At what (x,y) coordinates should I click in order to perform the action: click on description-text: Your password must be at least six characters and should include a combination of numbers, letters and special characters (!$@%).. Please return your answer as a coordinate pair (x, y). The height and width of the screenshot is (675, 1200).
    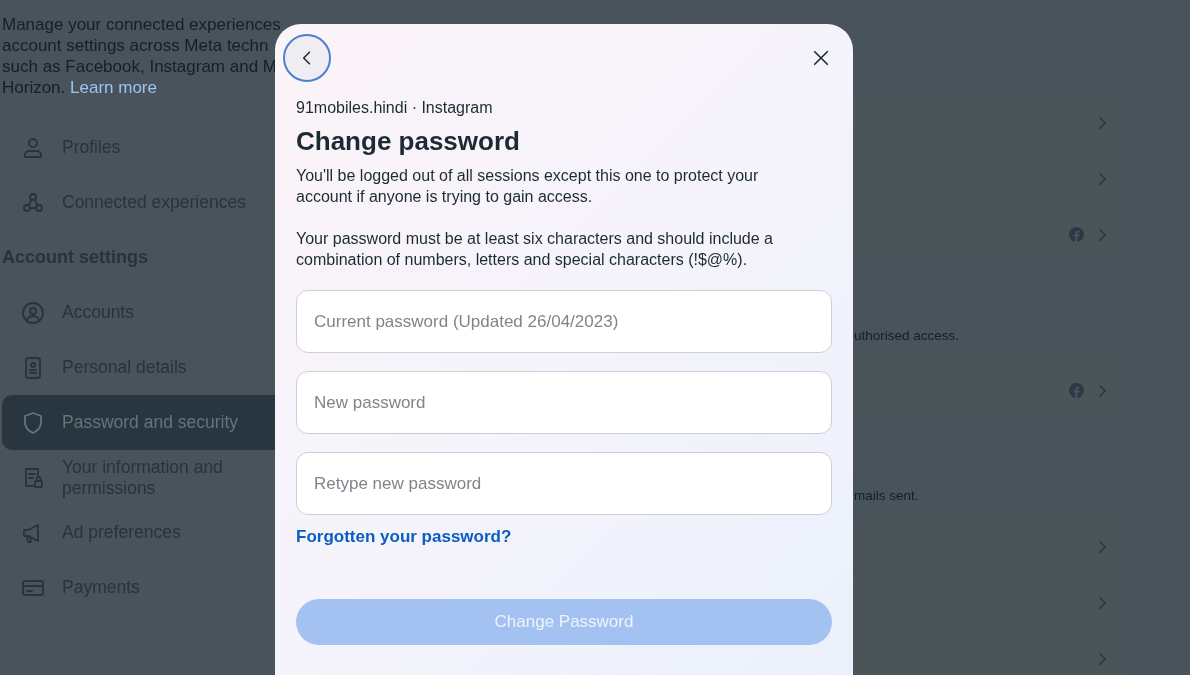
    Looking at the image, I should click on (535, 249).